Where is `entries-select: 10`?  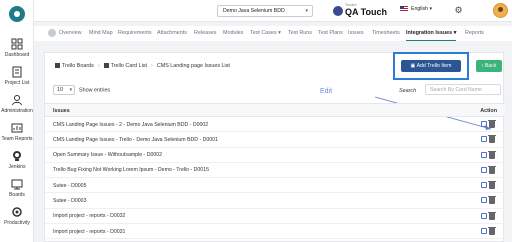 entries-select: 10 is located at coordinates (64, 90).